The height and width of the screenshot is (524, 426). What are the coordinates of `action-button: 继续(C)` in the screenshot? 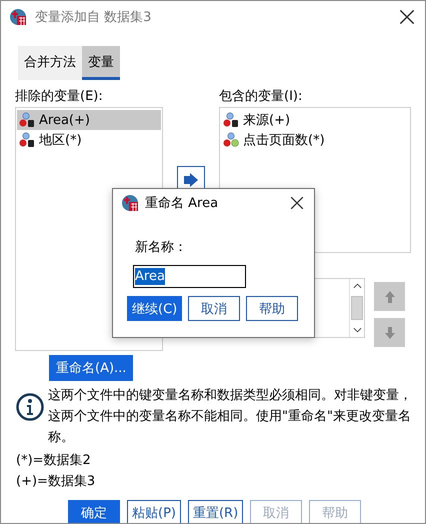 It's located at (154, 308).